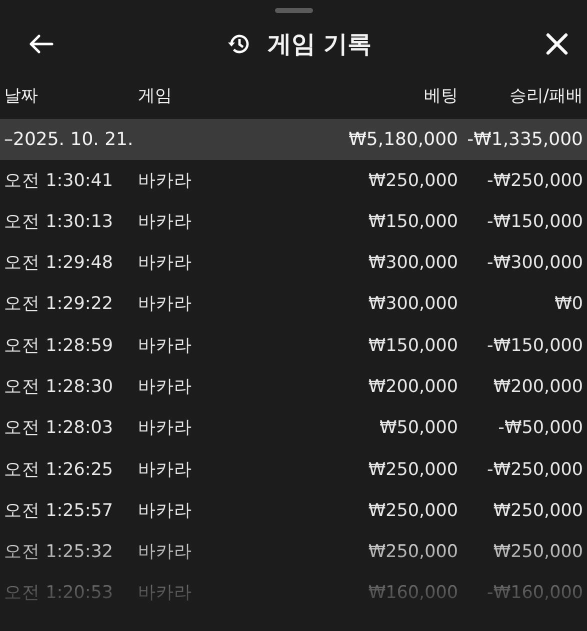 This screenshot has width=587, height=631. What do you see at coordinates (69, 140) in the screenshot?
I see `group-date: –2025. 10. 21.` at bounding box center [69, 140].